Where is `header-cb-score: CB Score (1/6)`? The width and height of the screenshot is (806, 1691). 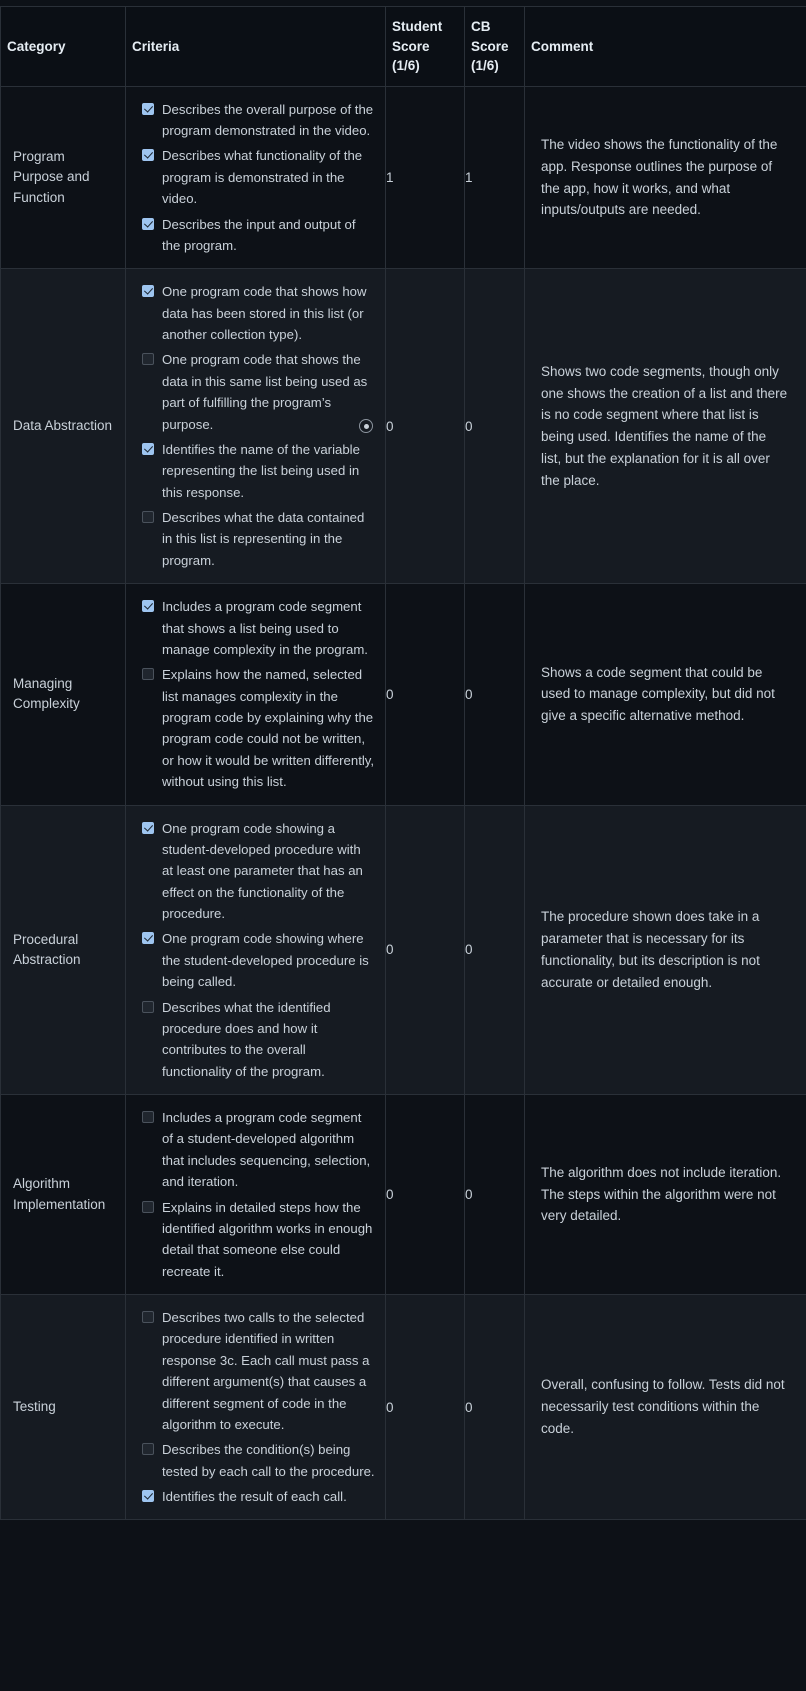 header-cb-score: CB Score (1/6) is located at coordinates (494, 46).